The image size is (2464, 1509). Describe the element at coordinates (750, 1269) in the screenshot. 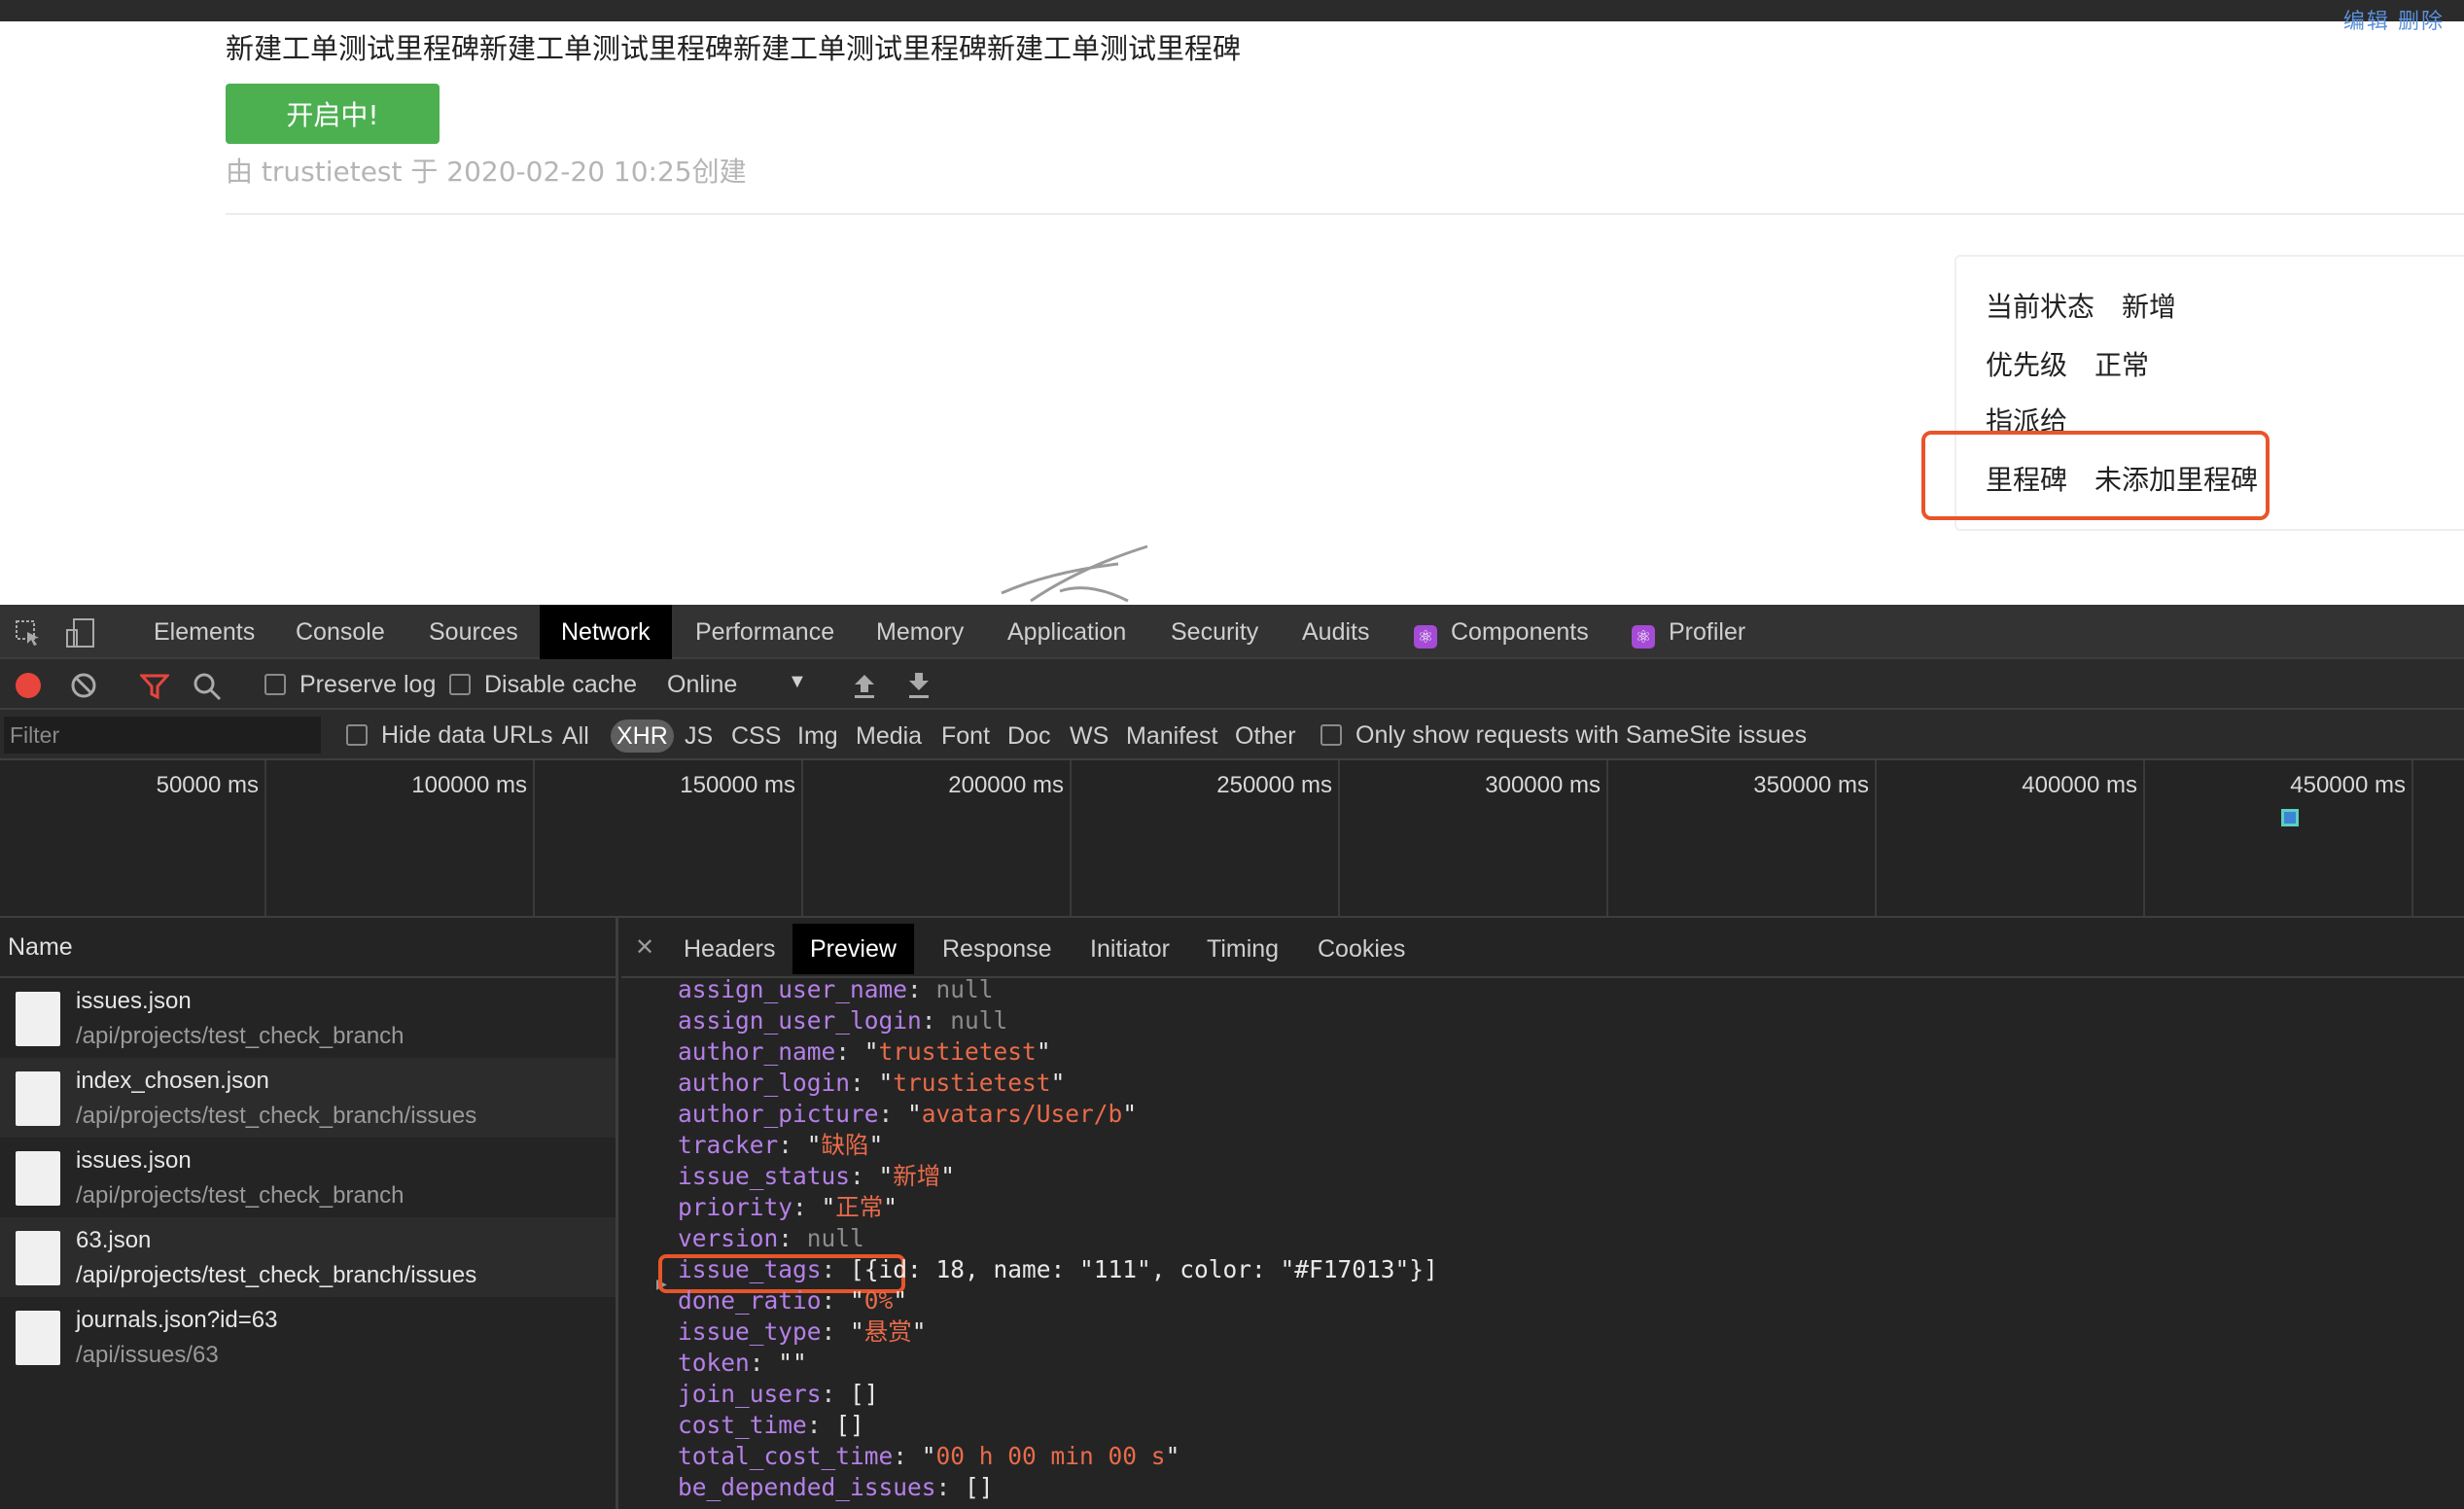

I see `json-key: issue_tags` at that location.